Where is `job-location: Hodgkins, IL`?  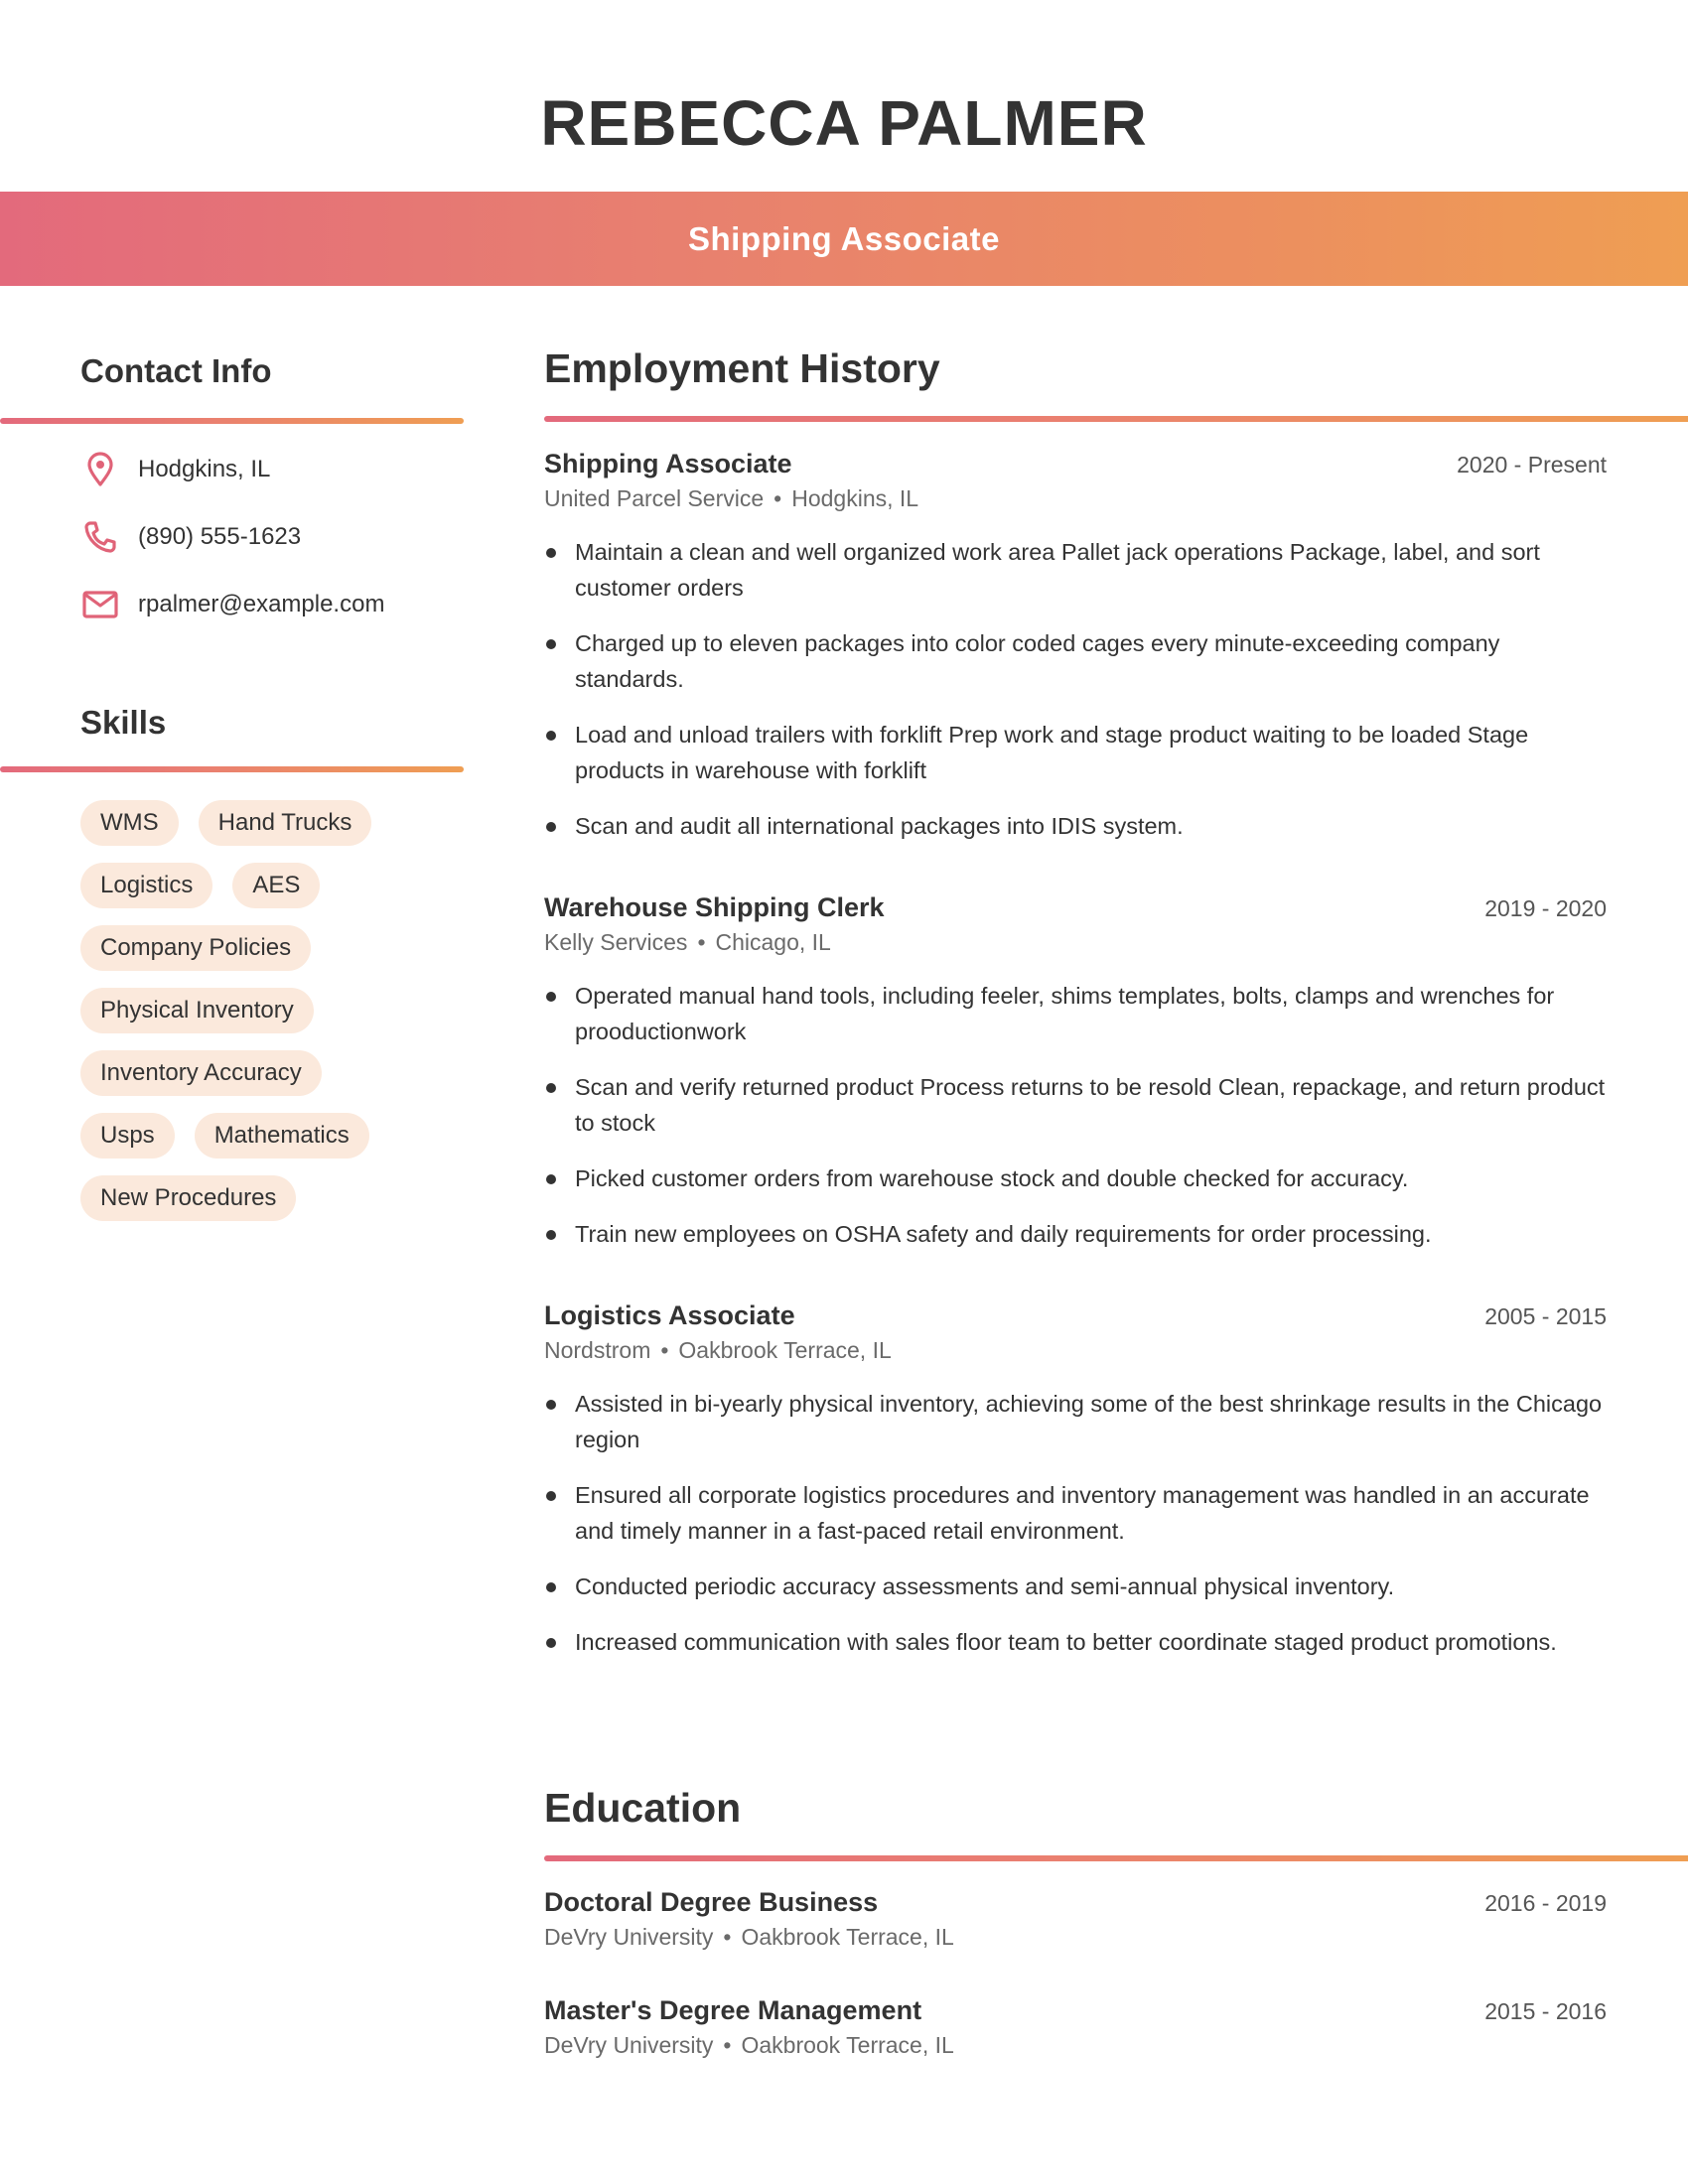 job-location: Hodgkins, IL is located at coordinates (855, 498).